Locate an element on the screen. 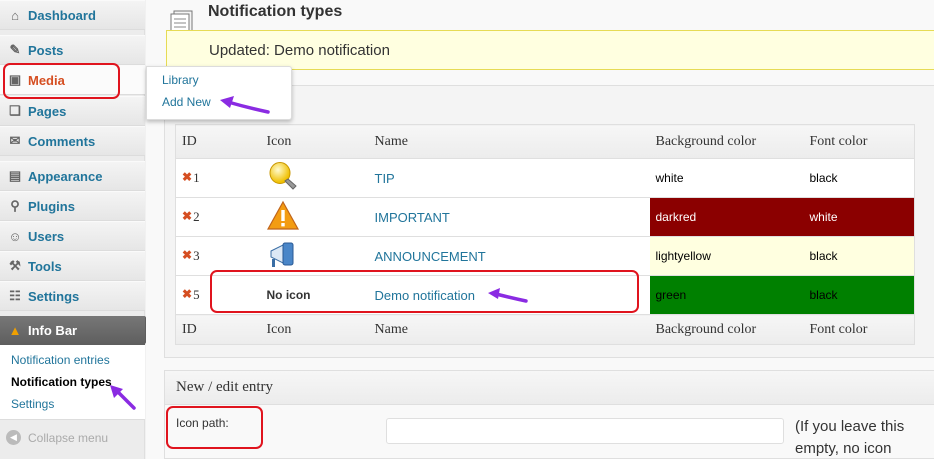 The height and width of the screenshot is (459, 934). warning-icon: ▲ is located at coordinates (15, 330).